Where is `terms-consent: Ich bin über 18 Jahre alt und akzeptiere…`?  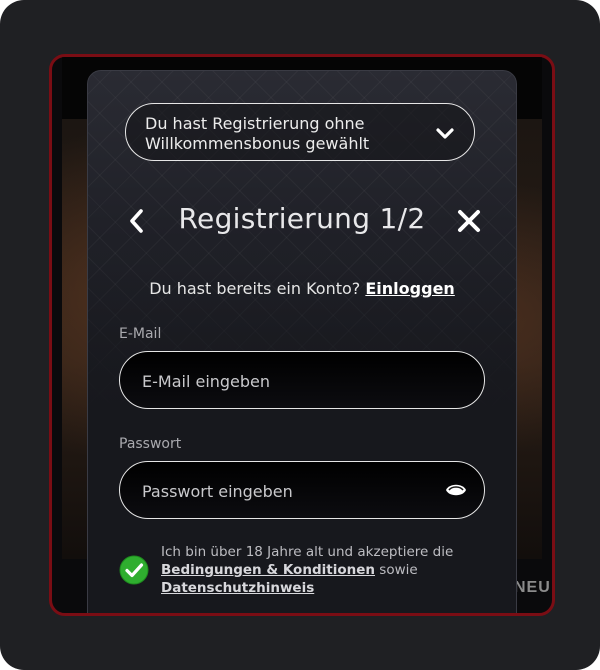
terms-consent: Ich bin über 18 Jahre alt und akzeptiere… is located at coordinates (304, 573).